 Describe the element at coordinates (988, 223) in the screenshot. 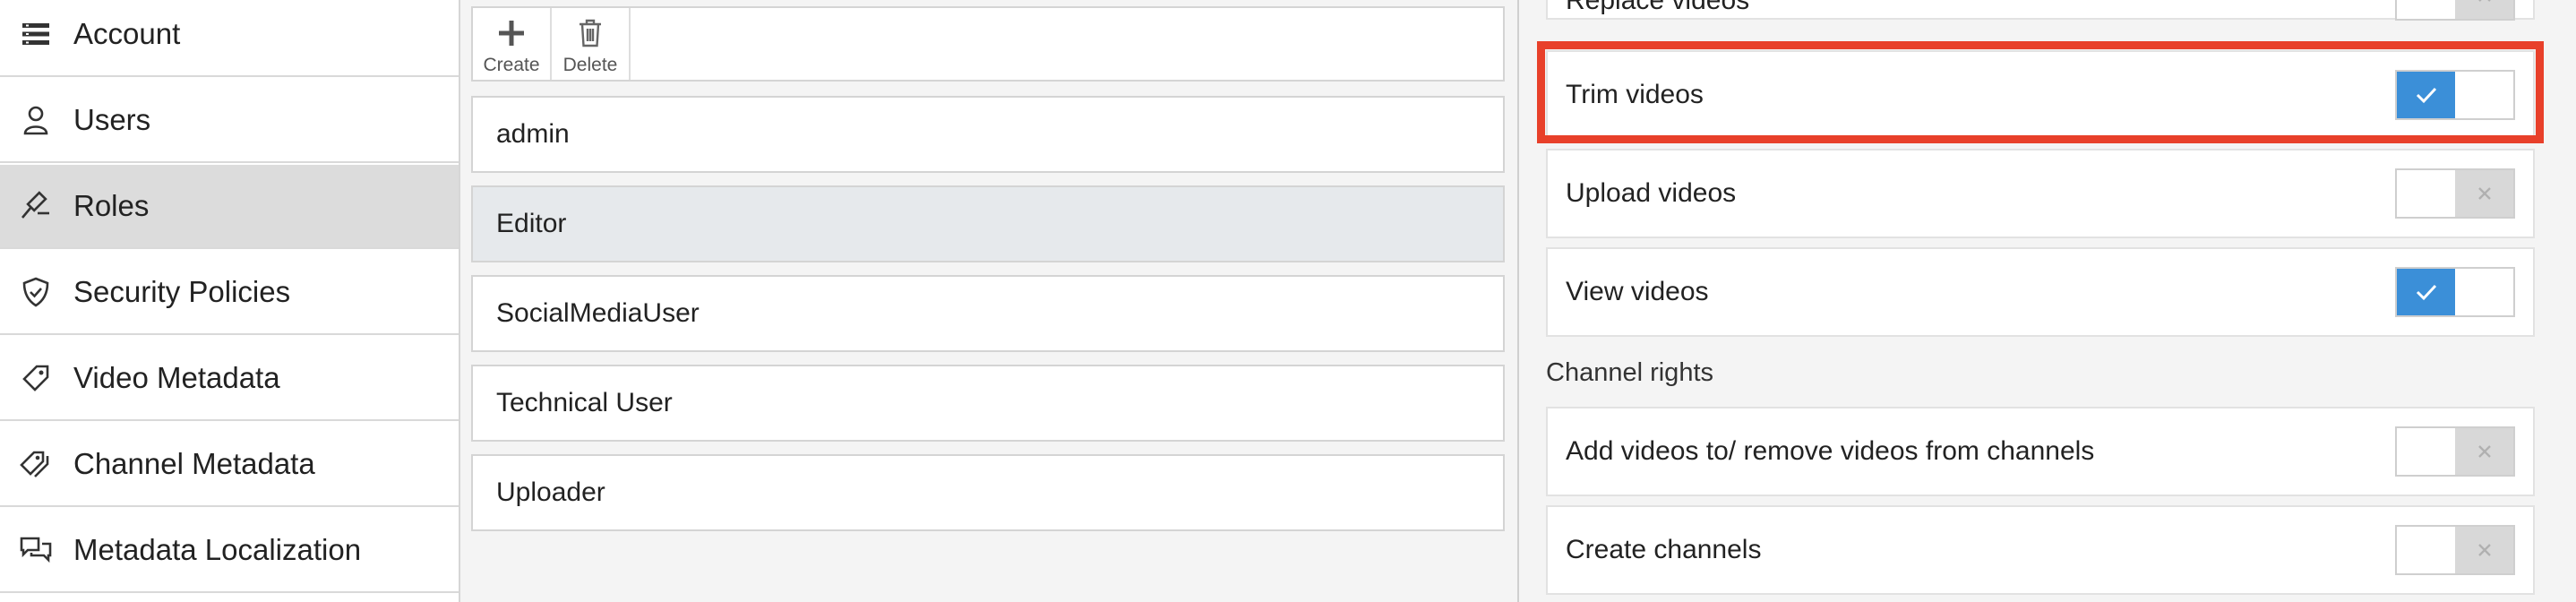

I see `role-row-editor: Editor` at that location.